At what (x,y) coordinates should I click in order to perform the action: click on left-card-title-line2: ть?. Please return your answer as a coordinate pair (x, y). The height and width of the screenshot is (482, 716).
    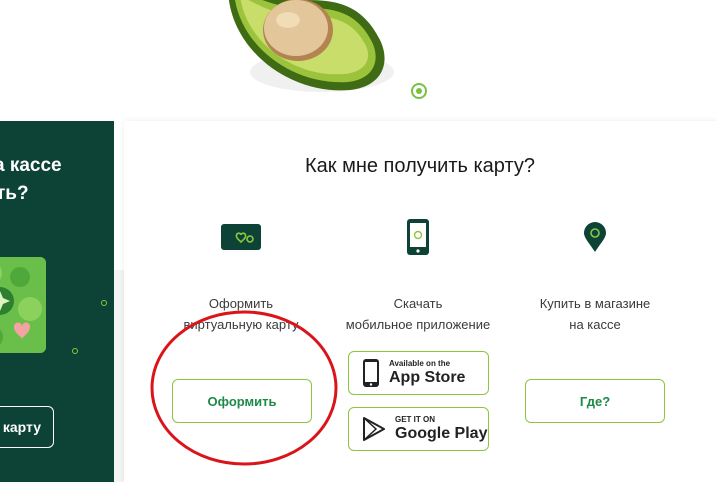
    Looking at the image, I should click on (14, 193).